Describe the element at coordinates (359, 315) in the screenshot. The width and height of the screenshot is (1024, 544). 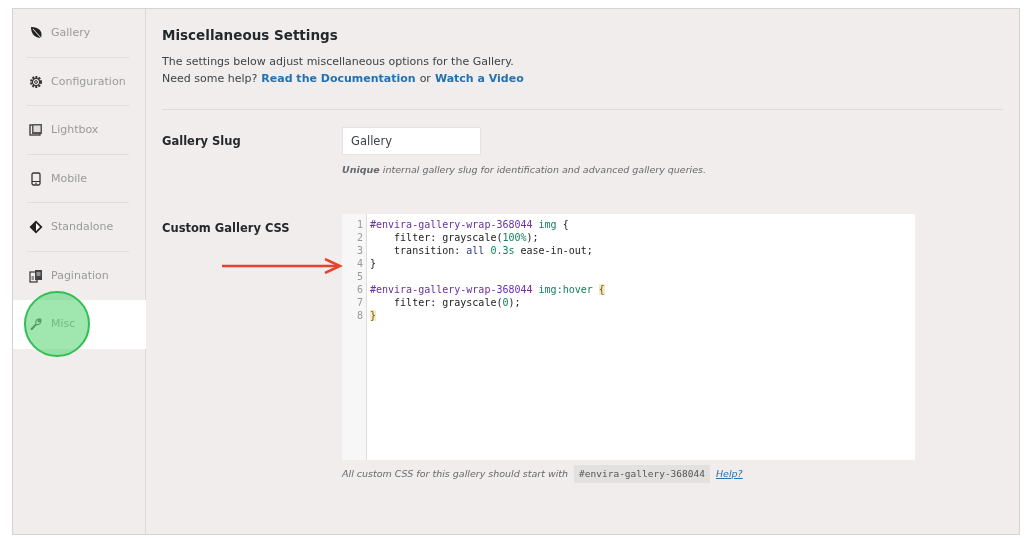
I see `line-number: 8` at that location.